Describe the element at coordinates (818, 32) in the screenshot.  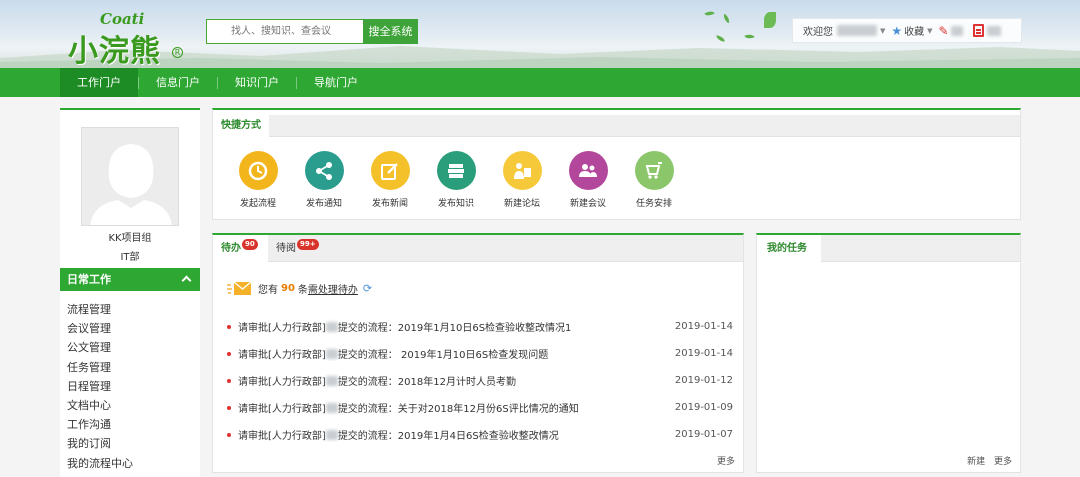
I see `welcome-text: 欢迎您` at that location.